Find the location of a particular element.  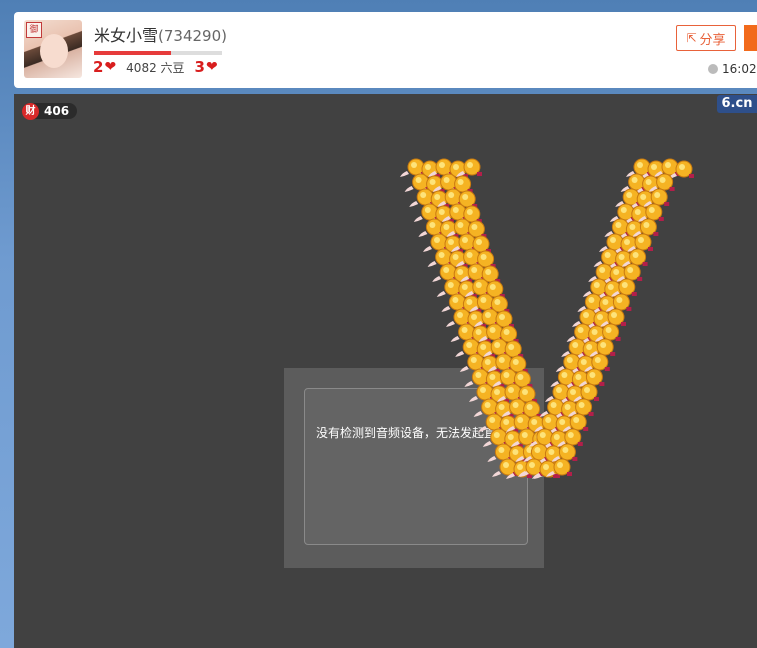

avatar-badge: 御 is located at coordinates (34, 30).